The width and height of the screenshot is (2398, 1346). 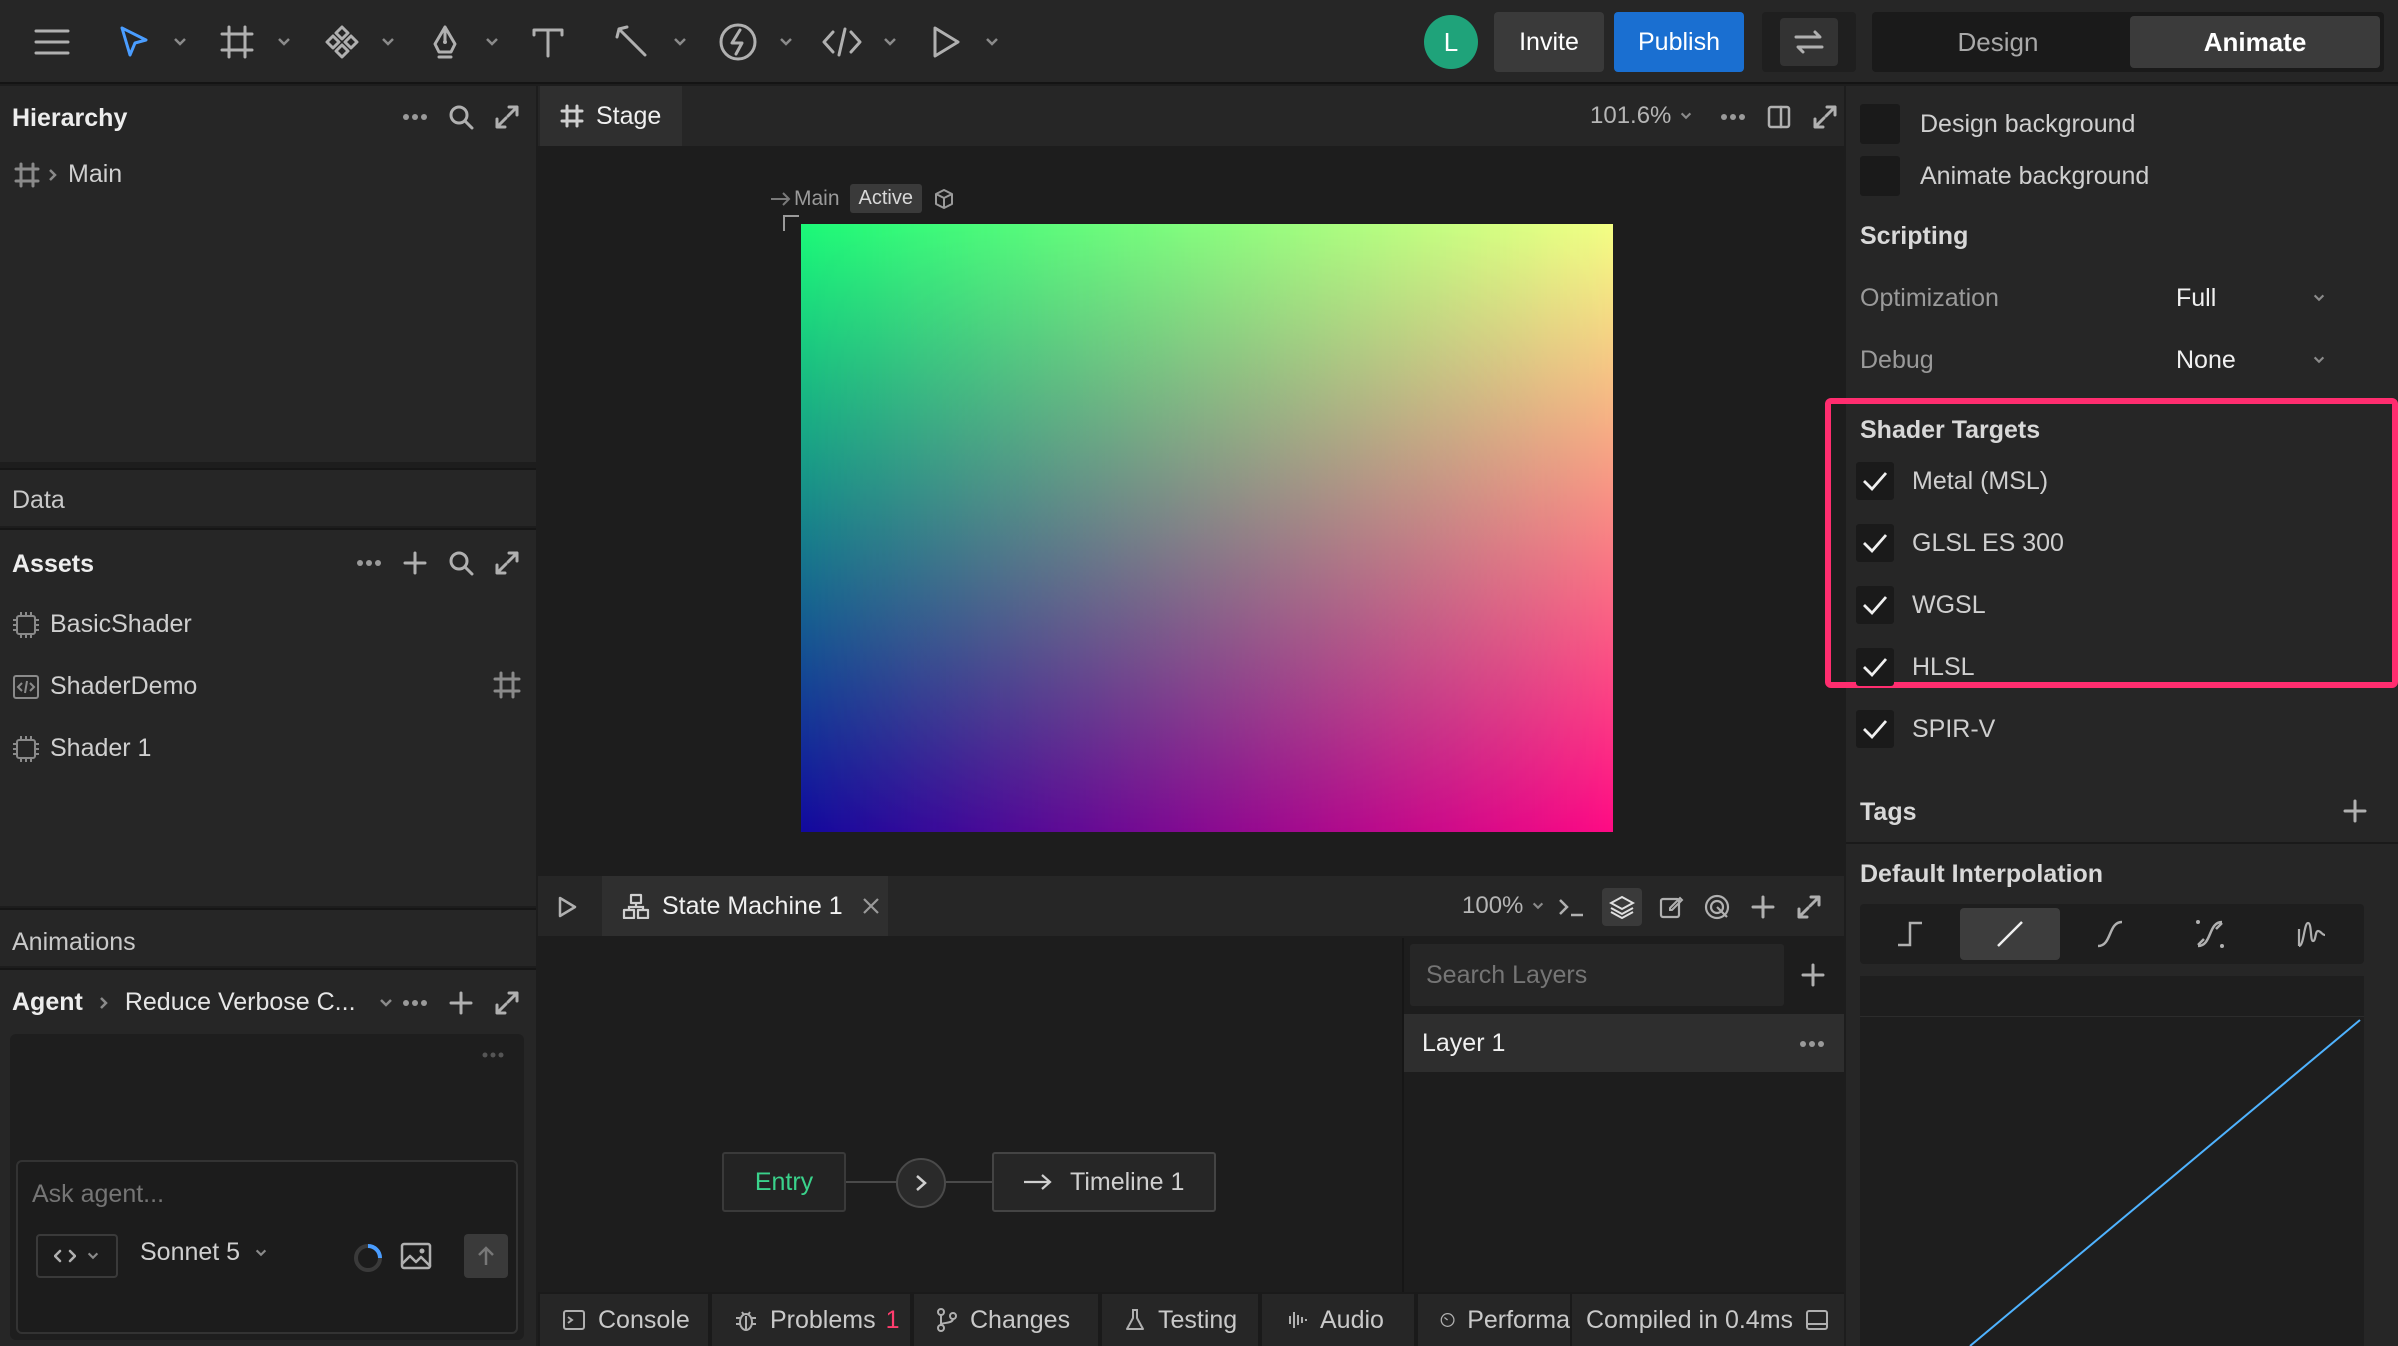 What do you see at coordinates (1921, 605) in the screenshot?
I see `shader-target-wgsl: WGSL` at bounding box center [1921, 605].